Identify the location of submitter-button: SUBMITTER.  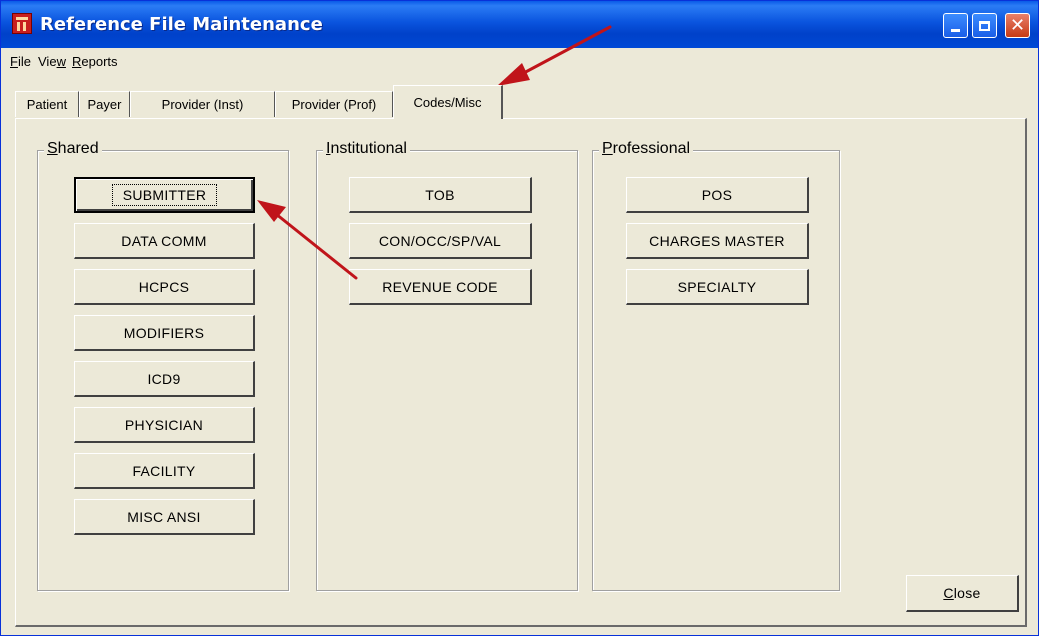
(164, 195).